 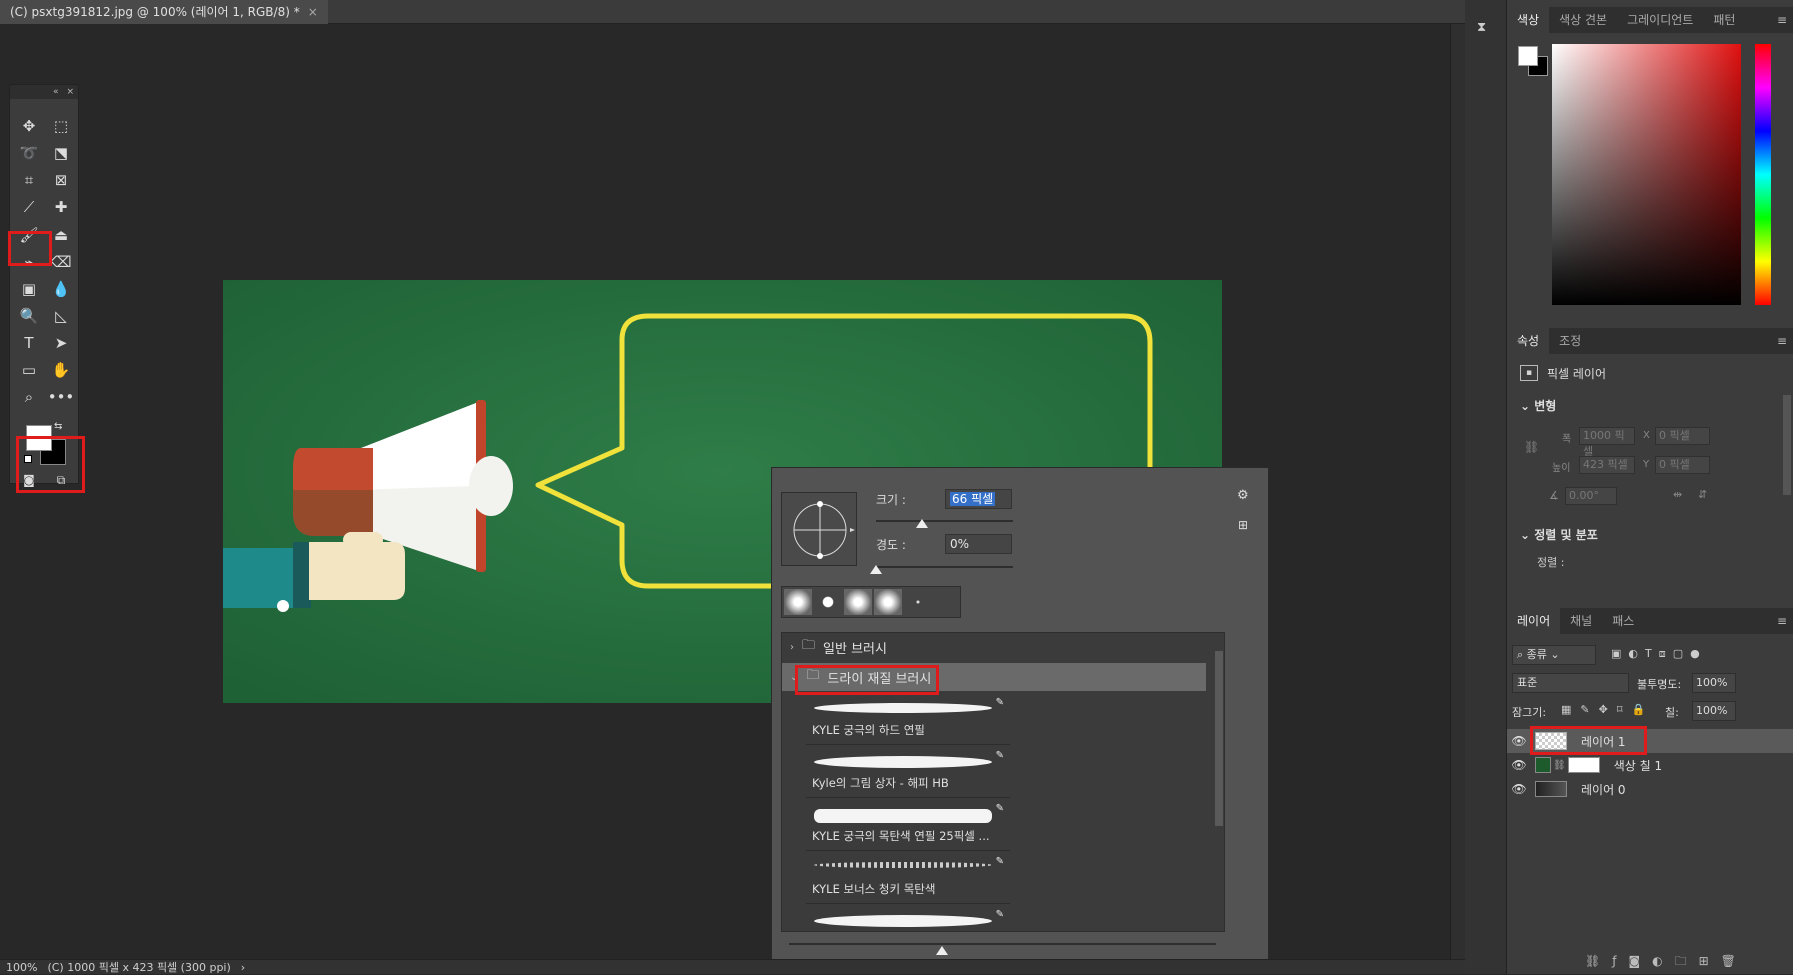 What do you see at coordinates (1554, 495) in the screenshot?
I see `angle-icon: ∡` at bounding box center [1554, 495].